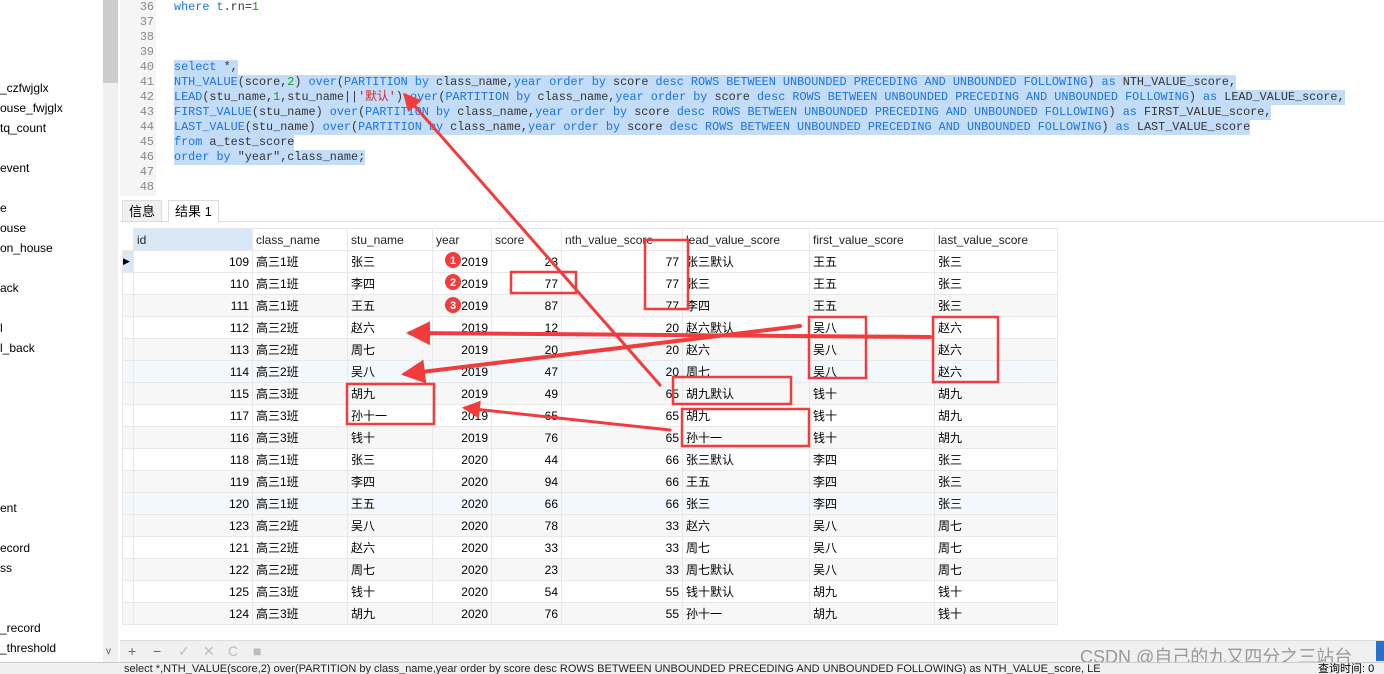  I want to click on table-row: 118 高三1班 张三 2020 44 66 张三默认 李四 张三, so click(590, 459).